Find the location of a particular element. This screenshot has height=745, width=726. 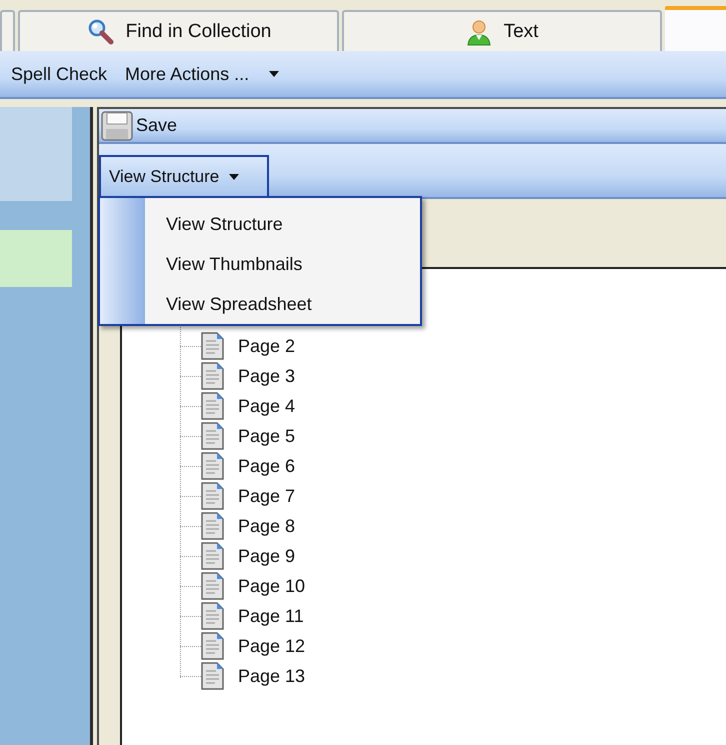

tree-item: Page 5 is located at coordinates (267, 436).